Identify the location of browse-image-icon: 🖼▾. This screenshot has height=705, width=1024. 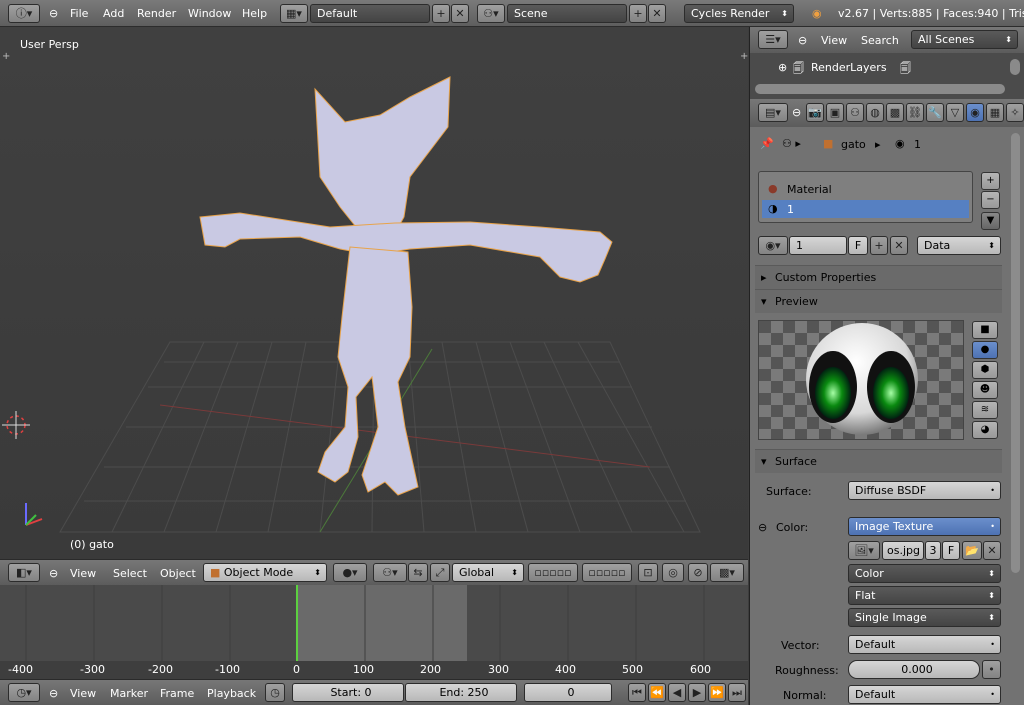
(864, 550).